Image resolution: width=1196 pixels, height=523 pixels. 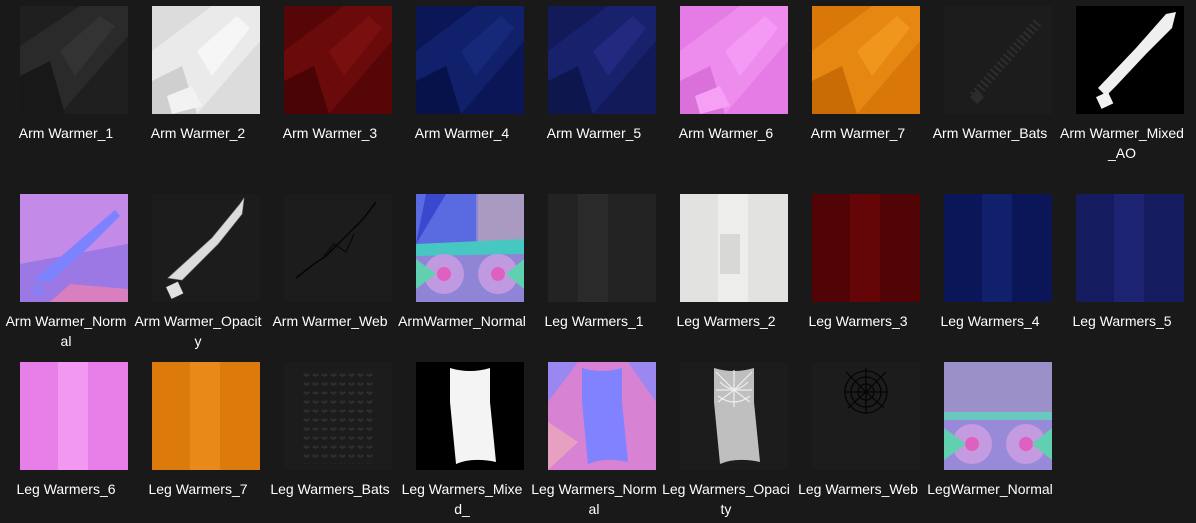 I want to click on arm-warmer-web-mask-icon, so click(x=338, y=248).